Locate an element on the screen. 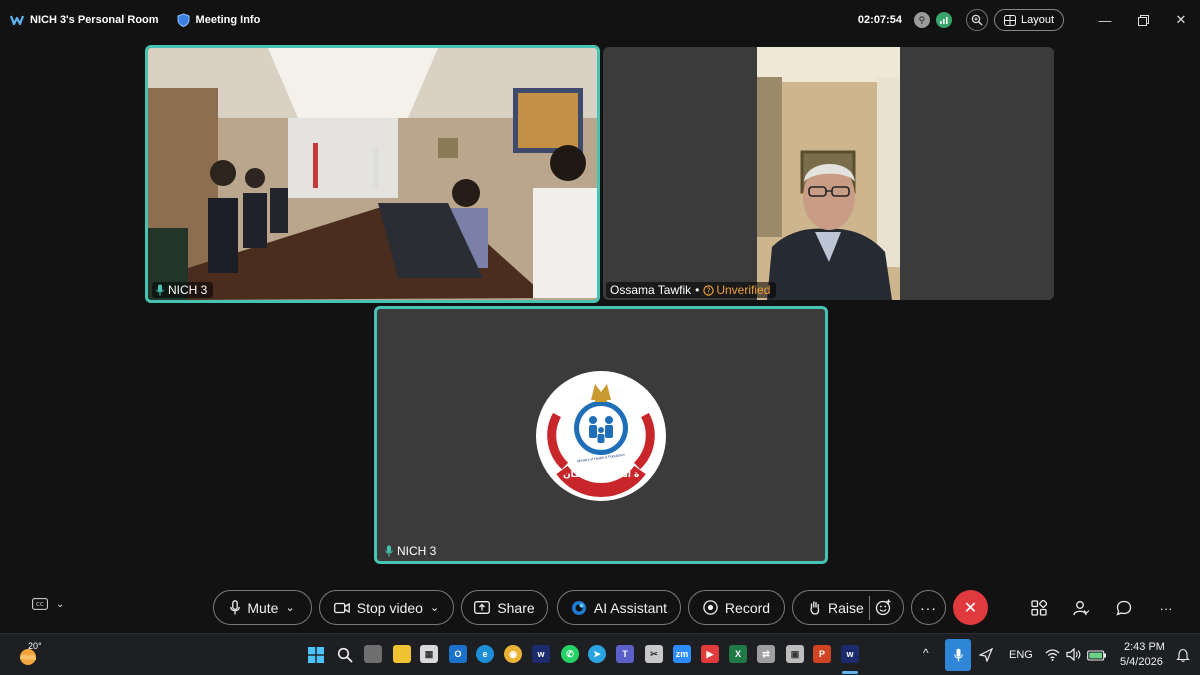 The image size is (1200, 675). wifi-icon is located at coordinates (1052, 655).